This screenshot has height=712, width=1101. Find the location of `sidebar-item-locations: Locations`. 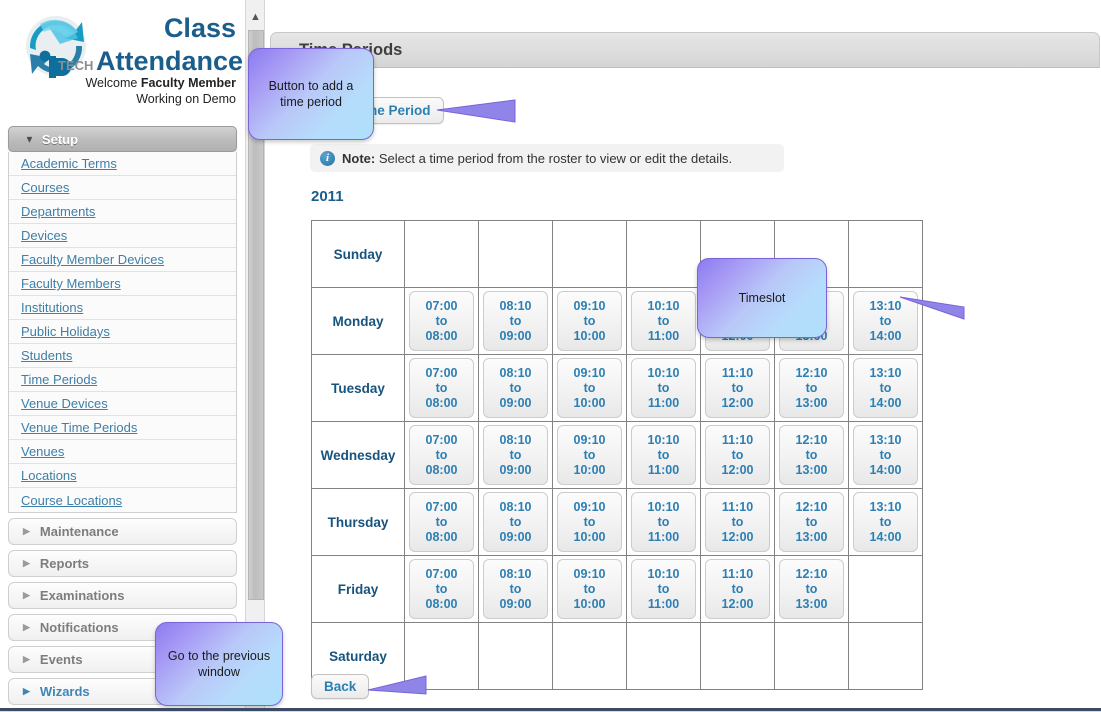

sidebar-item-locations: Locations is located at coordinates (122, 476).